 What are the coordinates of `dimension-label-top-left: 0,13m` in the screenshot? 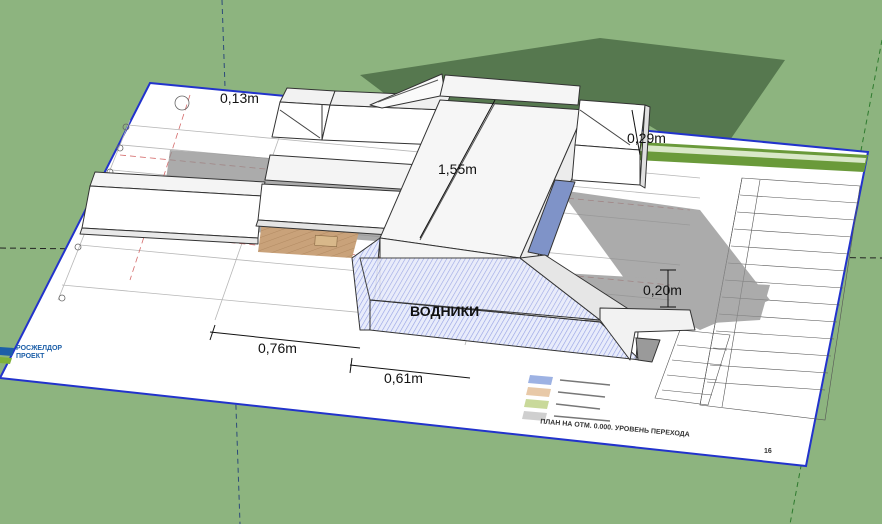 It's located at (239, 98).